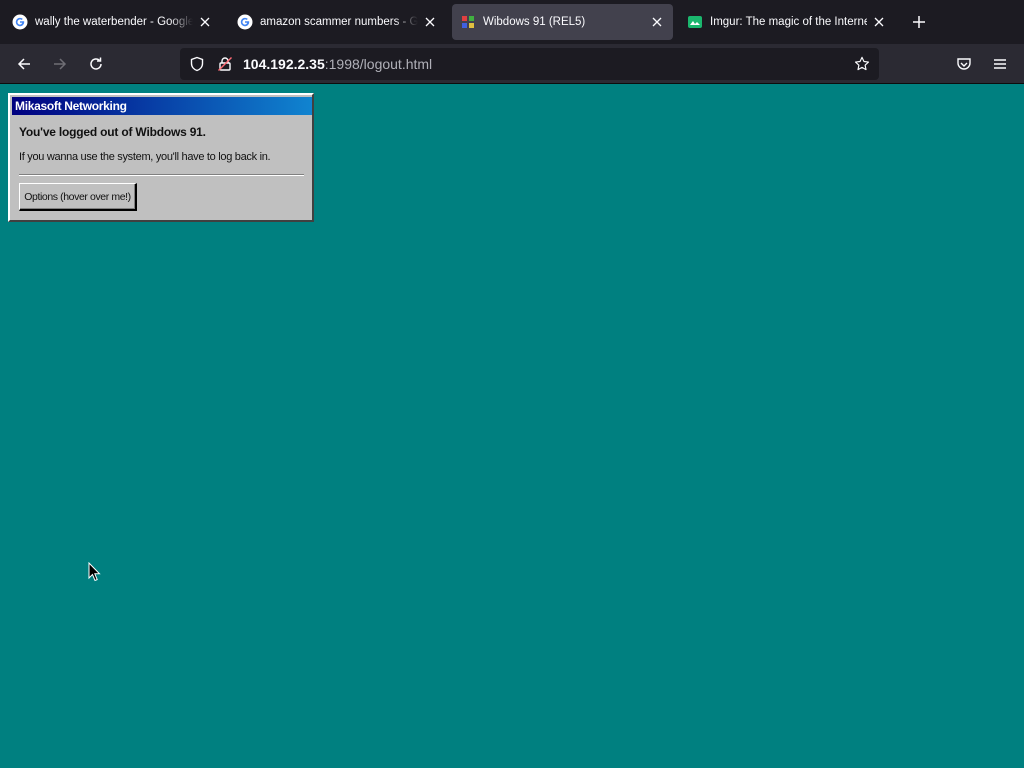 The width and height of the screenshot is (1024, 768). I want to click on insecure-lock-icon, so click(225, 64).